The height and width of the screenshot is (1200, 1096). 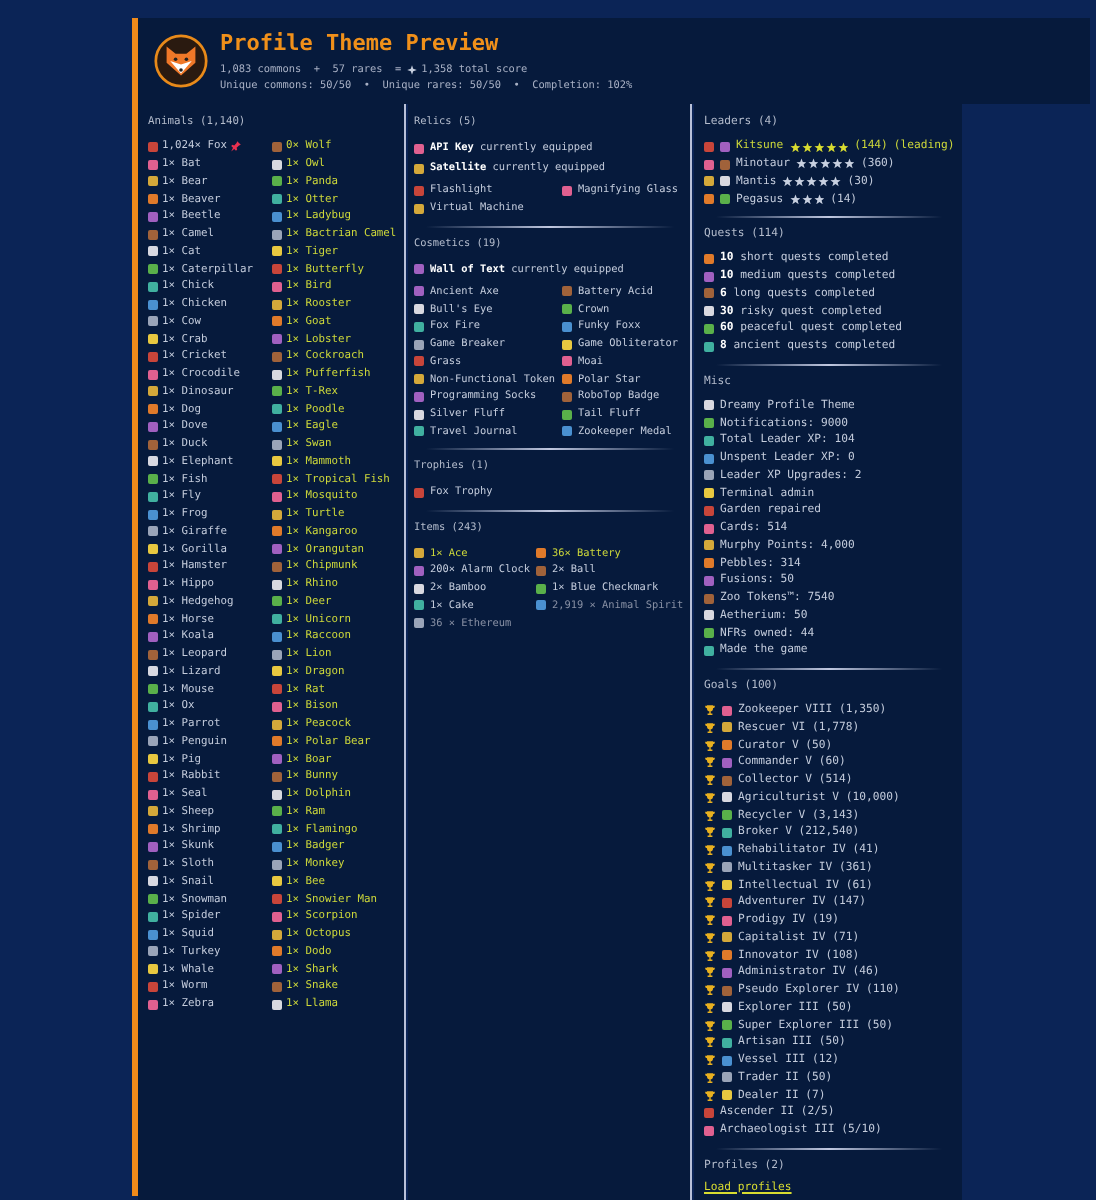 What do you see at coordinates (236, 146) in the screenshot?
I see `pin-icon` at bounding box center [236, 146].